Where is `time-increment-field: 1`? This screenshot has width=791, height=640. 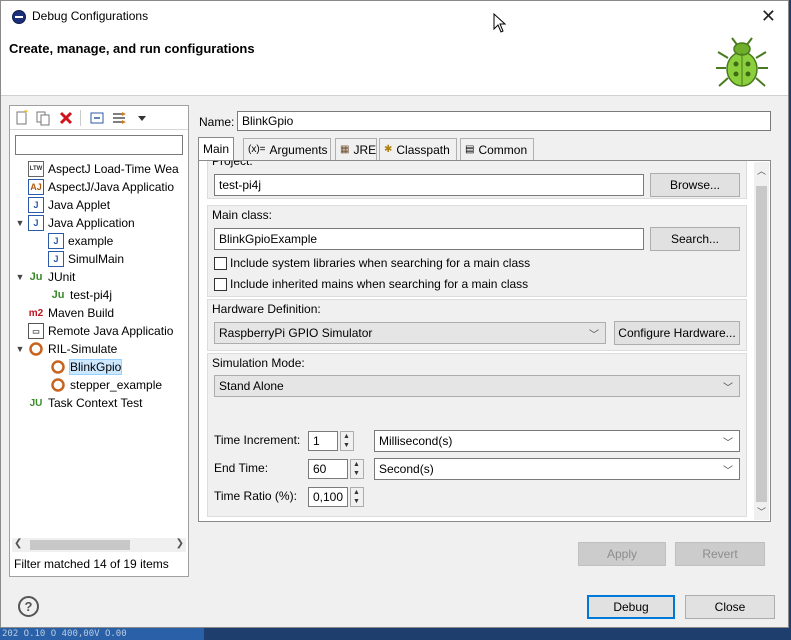
time-increment-field: 1 is located at coordinates (323, 441).